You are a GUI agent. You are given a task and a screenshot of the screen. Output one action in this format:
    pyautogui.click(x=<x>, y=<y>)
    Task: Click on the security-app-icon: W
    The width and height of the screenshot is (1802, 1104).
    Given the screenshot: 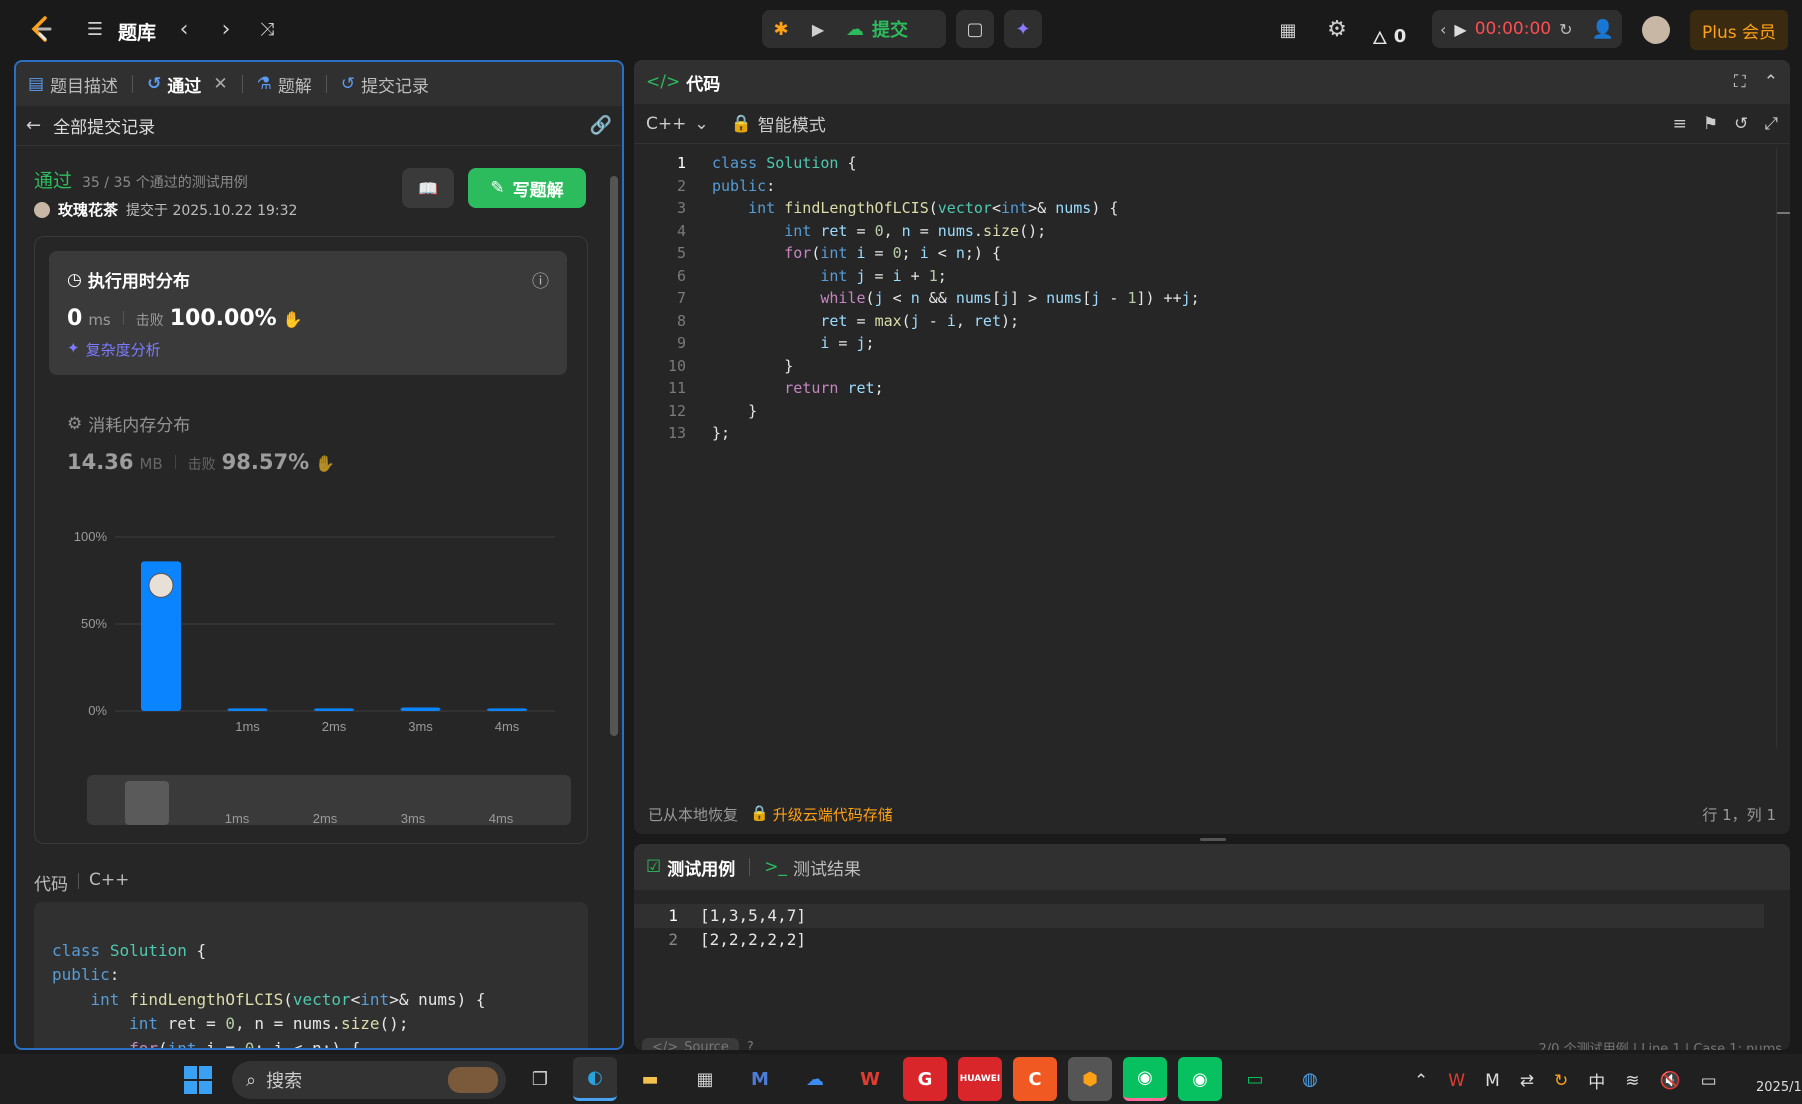 What is the action you would take?
    pyautogui.click(x=1456, y=1081)
    